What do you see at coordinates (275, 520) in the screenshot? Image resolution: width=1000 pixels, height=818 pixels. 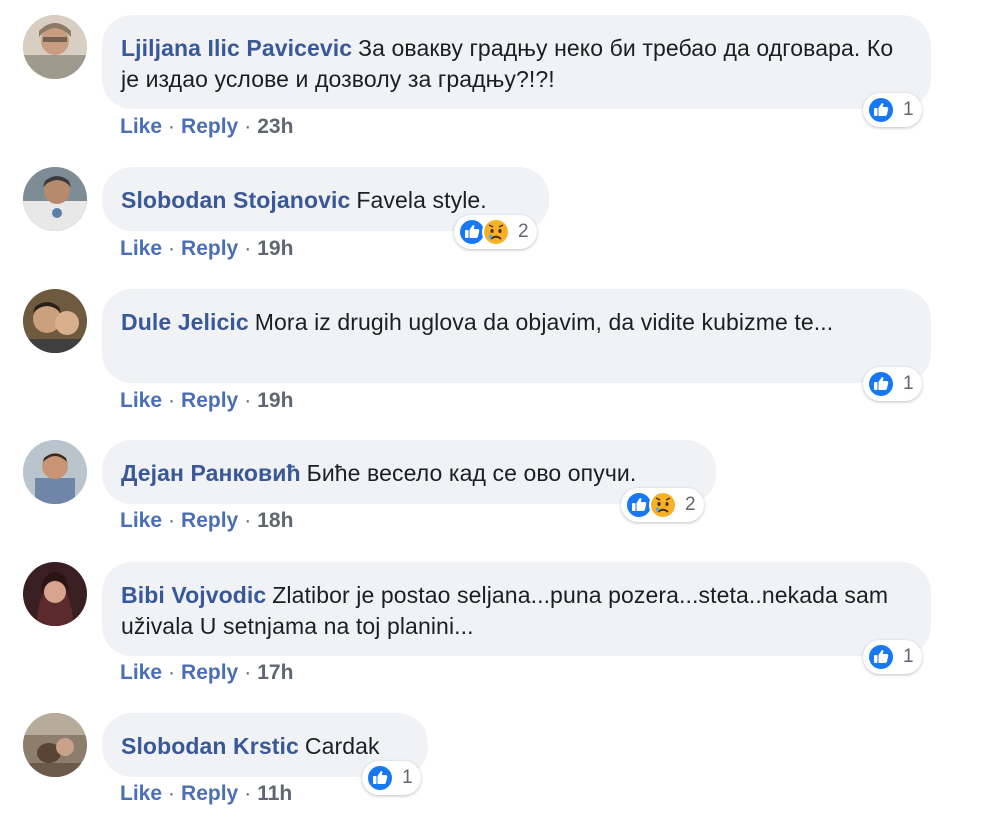 I see `timestamp-link: 18h` at bounding box center [275, 520].